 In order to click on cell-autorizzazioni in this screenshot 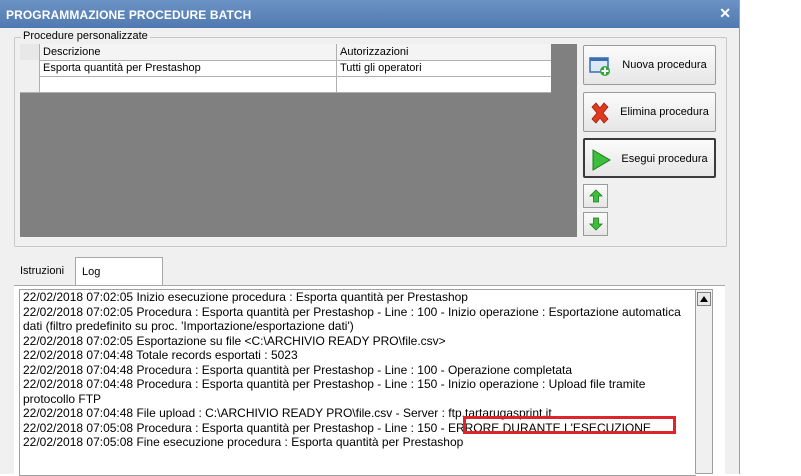, I will do `click(444, 84)`.